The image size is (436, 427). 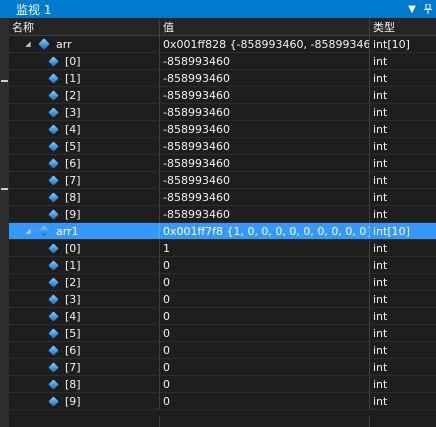 What do you see at coordinates (428, 9) in the screenshot?
I see `pin-icon` at bounding box center [428, 9].